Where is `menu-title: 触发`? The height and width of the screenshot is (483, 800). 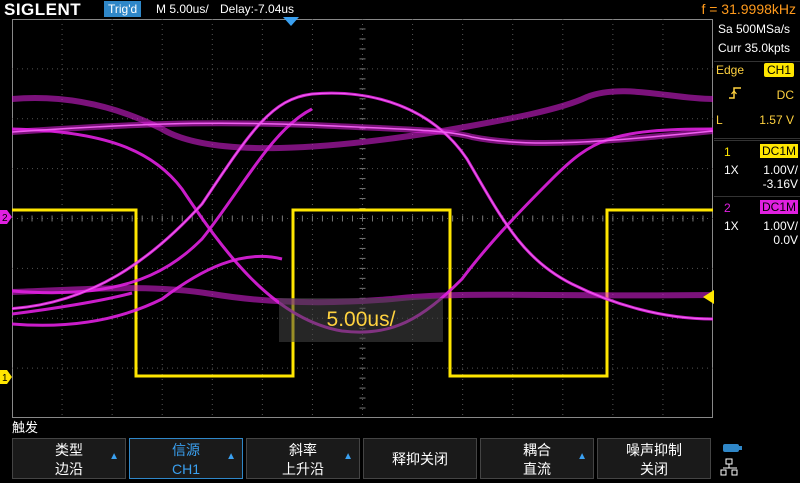 menu-title: 触发 is located at coordinates (25, 427).